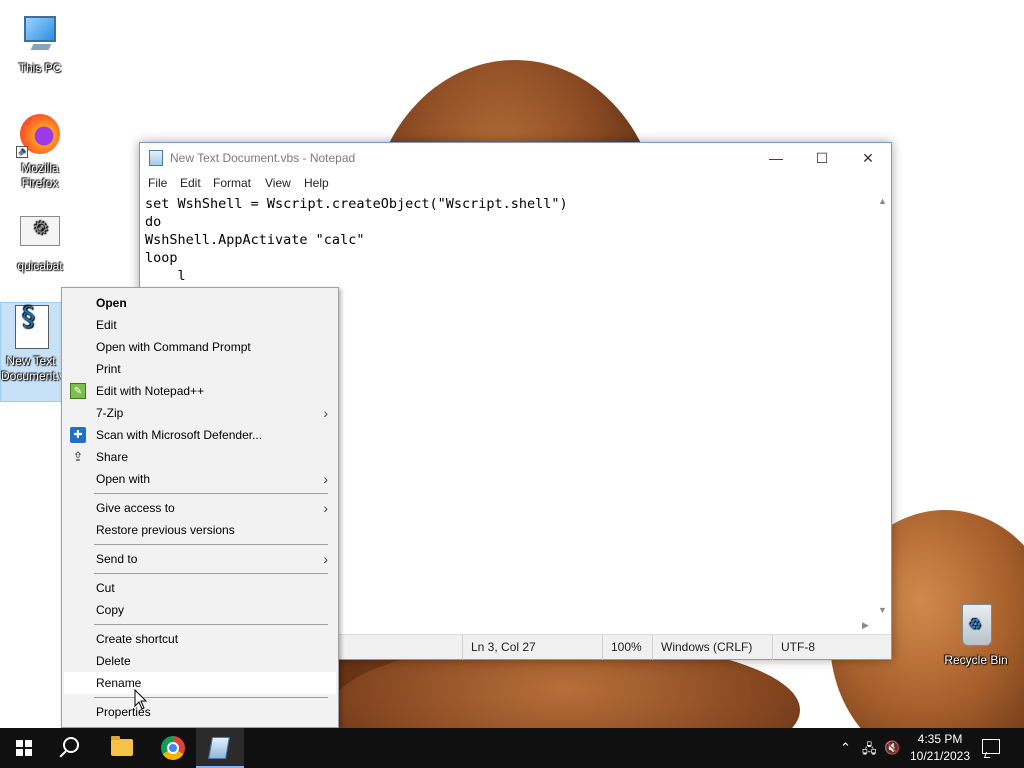  What do you see at coordinates (515, 183) in the screenshot?
I see `menu-bar: File Edit Format View Help` at bounding box center [515, 183].